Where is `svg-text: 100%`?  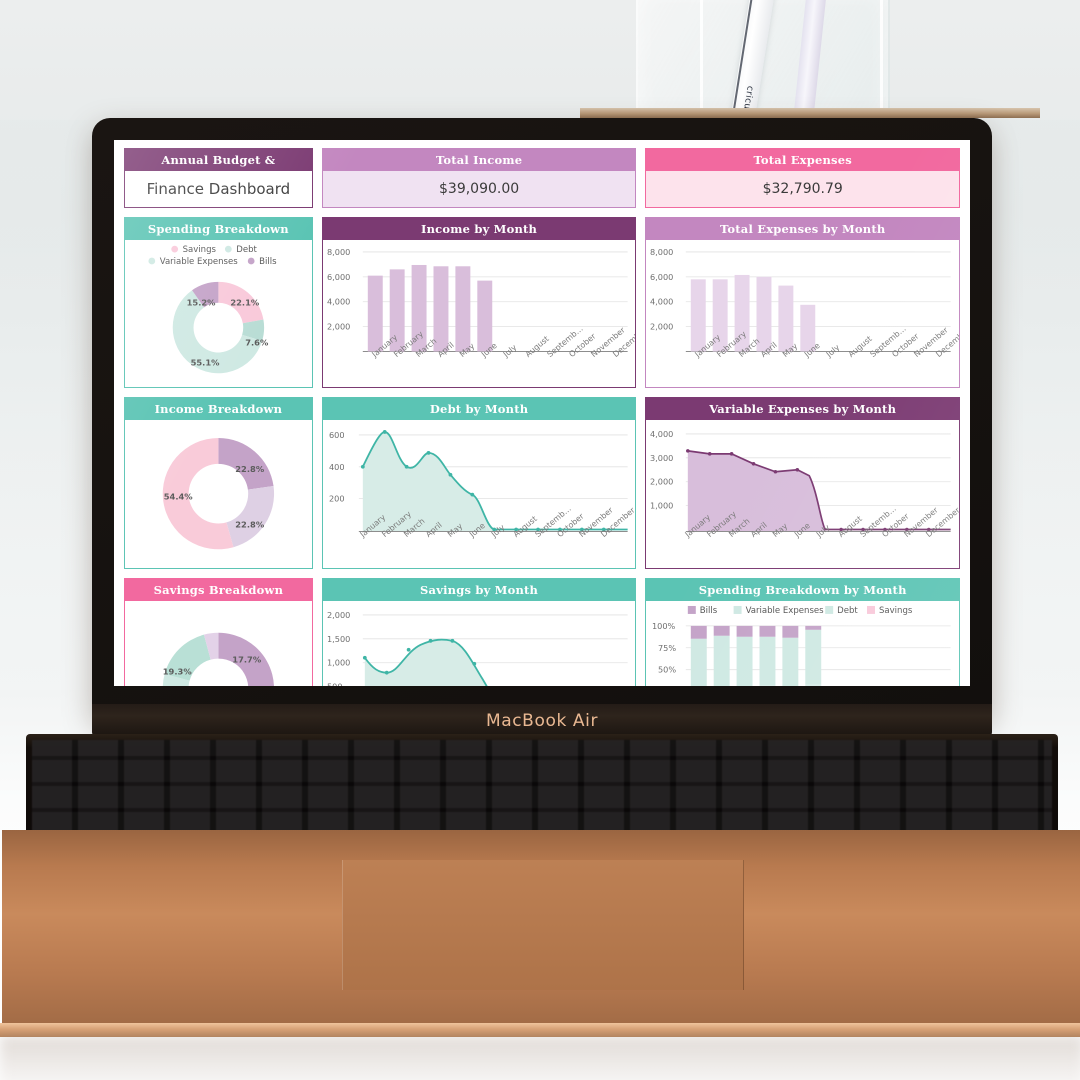 svg-text: 100% is located at coordinates (664, 626).